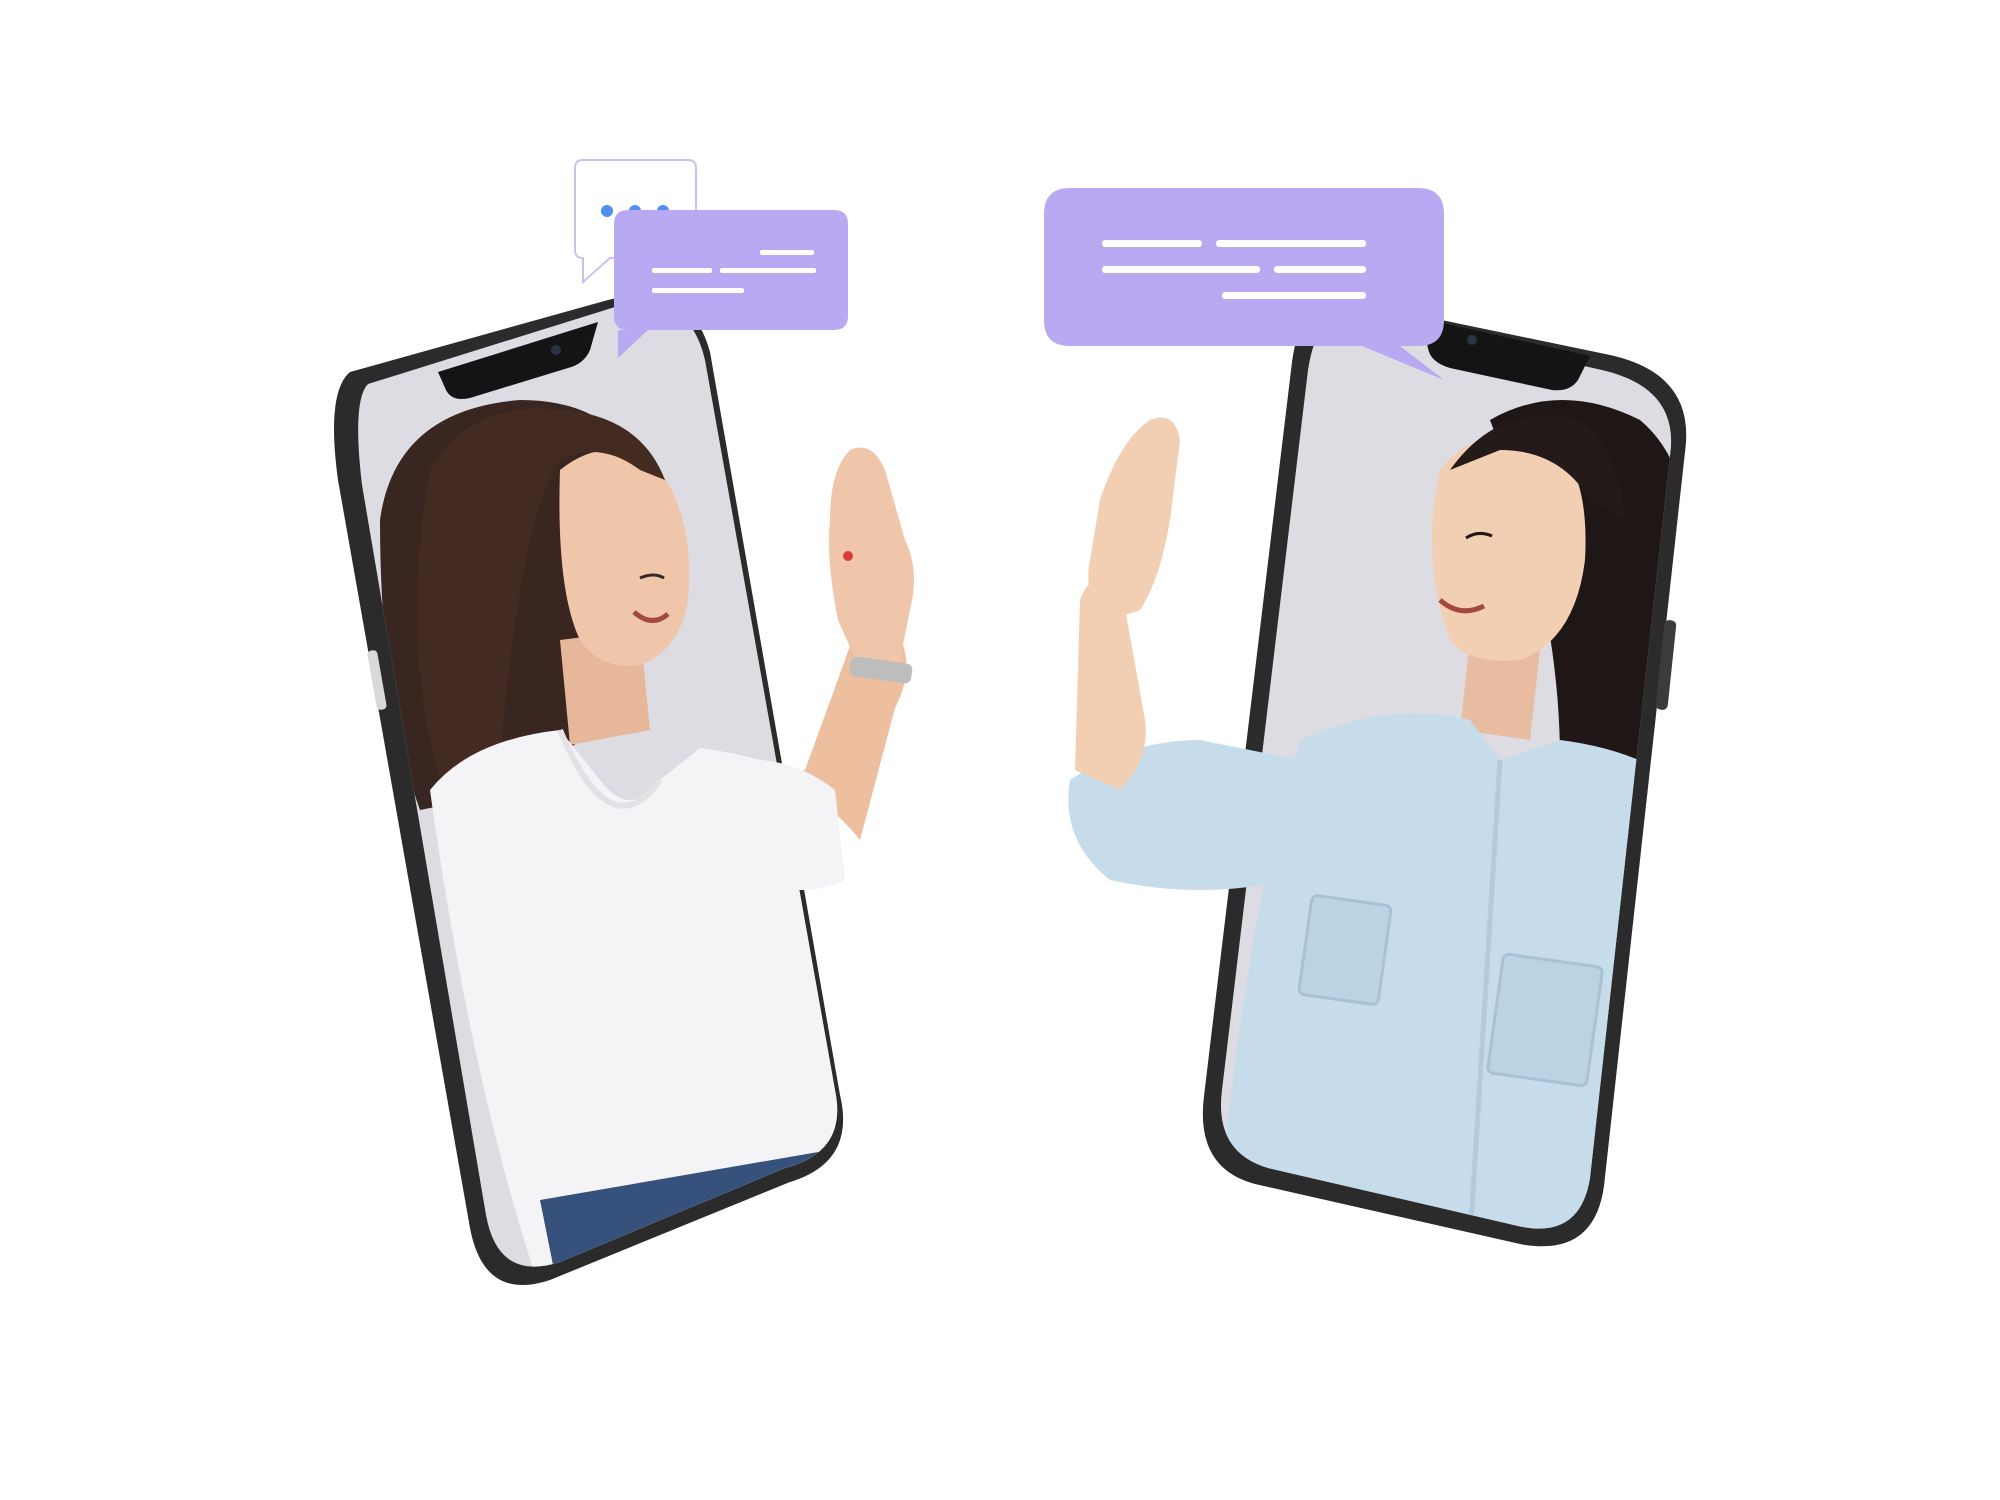 The image size is (2000, 1500). I want to click on left-person-raised-hand, so click(871, 559).